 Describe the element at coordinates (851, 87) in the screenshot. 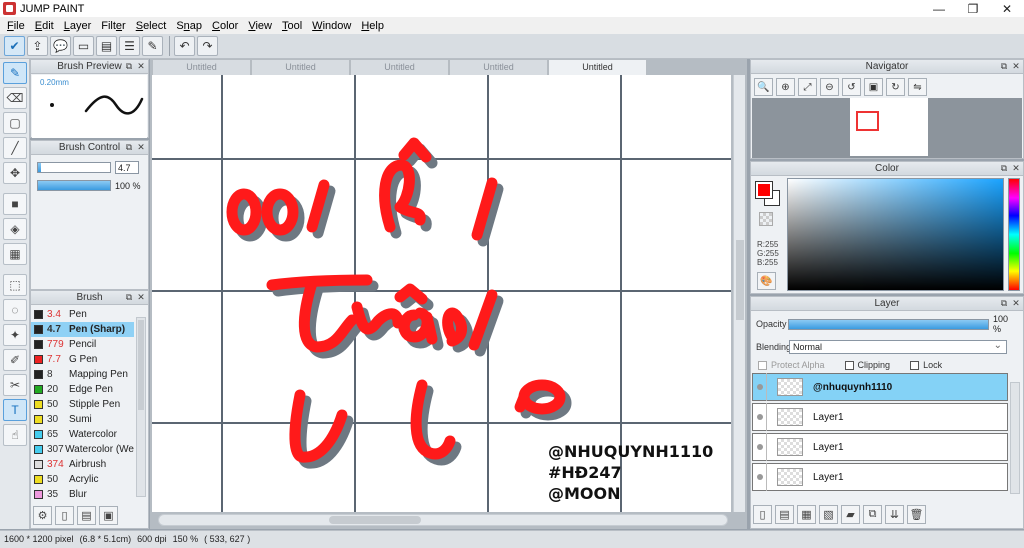

I see `rotate-left-icon: ↺` at that location.